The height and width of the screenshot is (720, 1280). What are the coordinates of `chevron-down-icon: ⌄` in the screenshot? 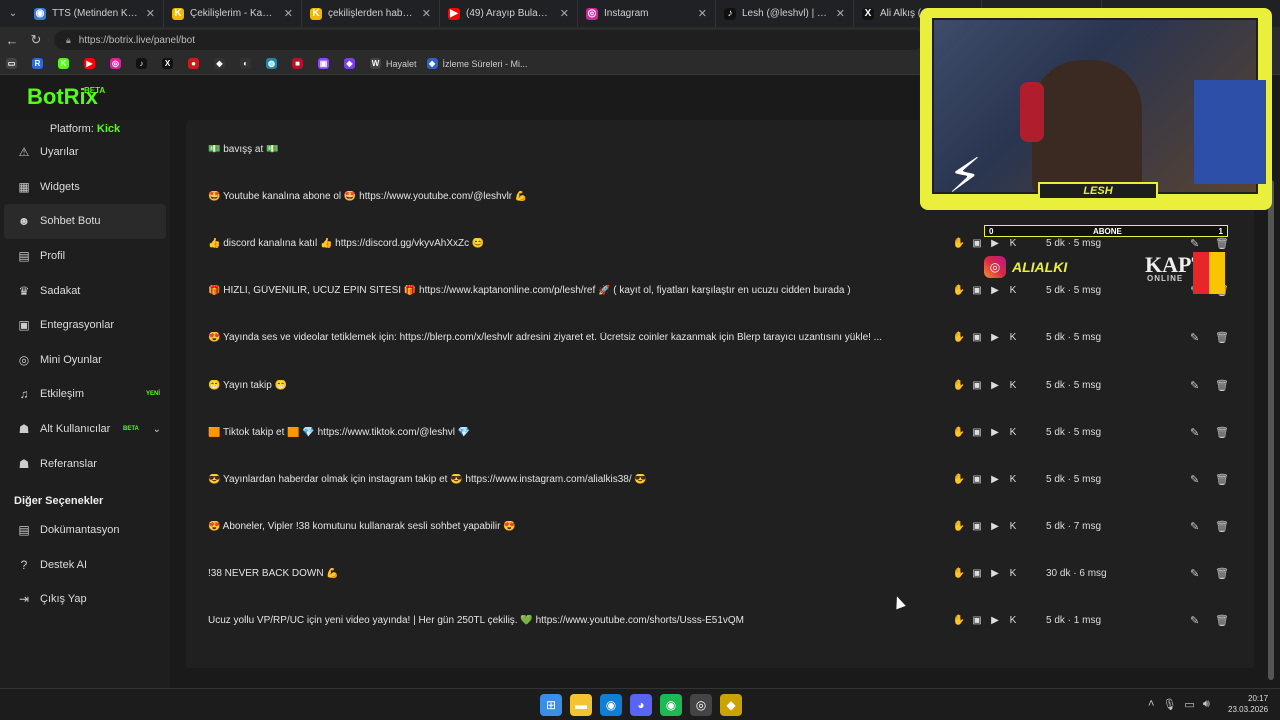 It's located at (157, 429).